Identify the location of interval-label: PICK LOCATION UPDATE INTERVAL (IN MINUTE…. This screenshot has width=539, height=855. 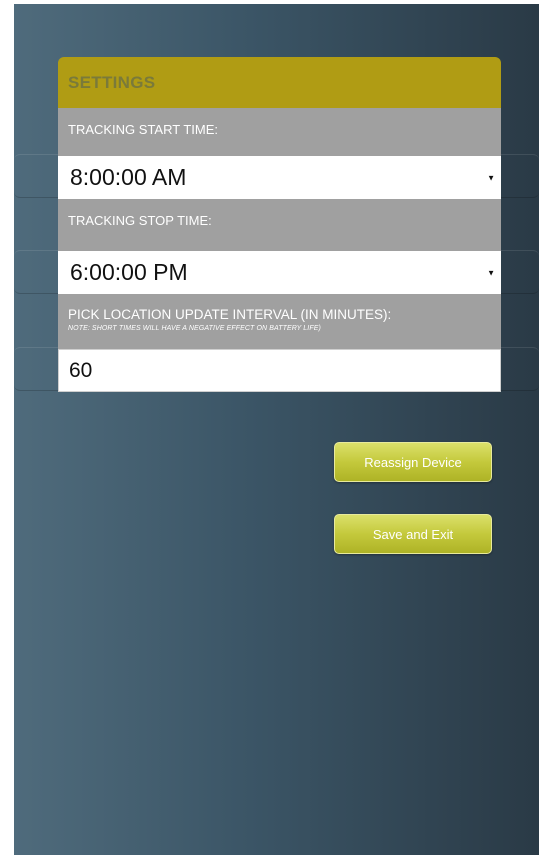
(230, 314).